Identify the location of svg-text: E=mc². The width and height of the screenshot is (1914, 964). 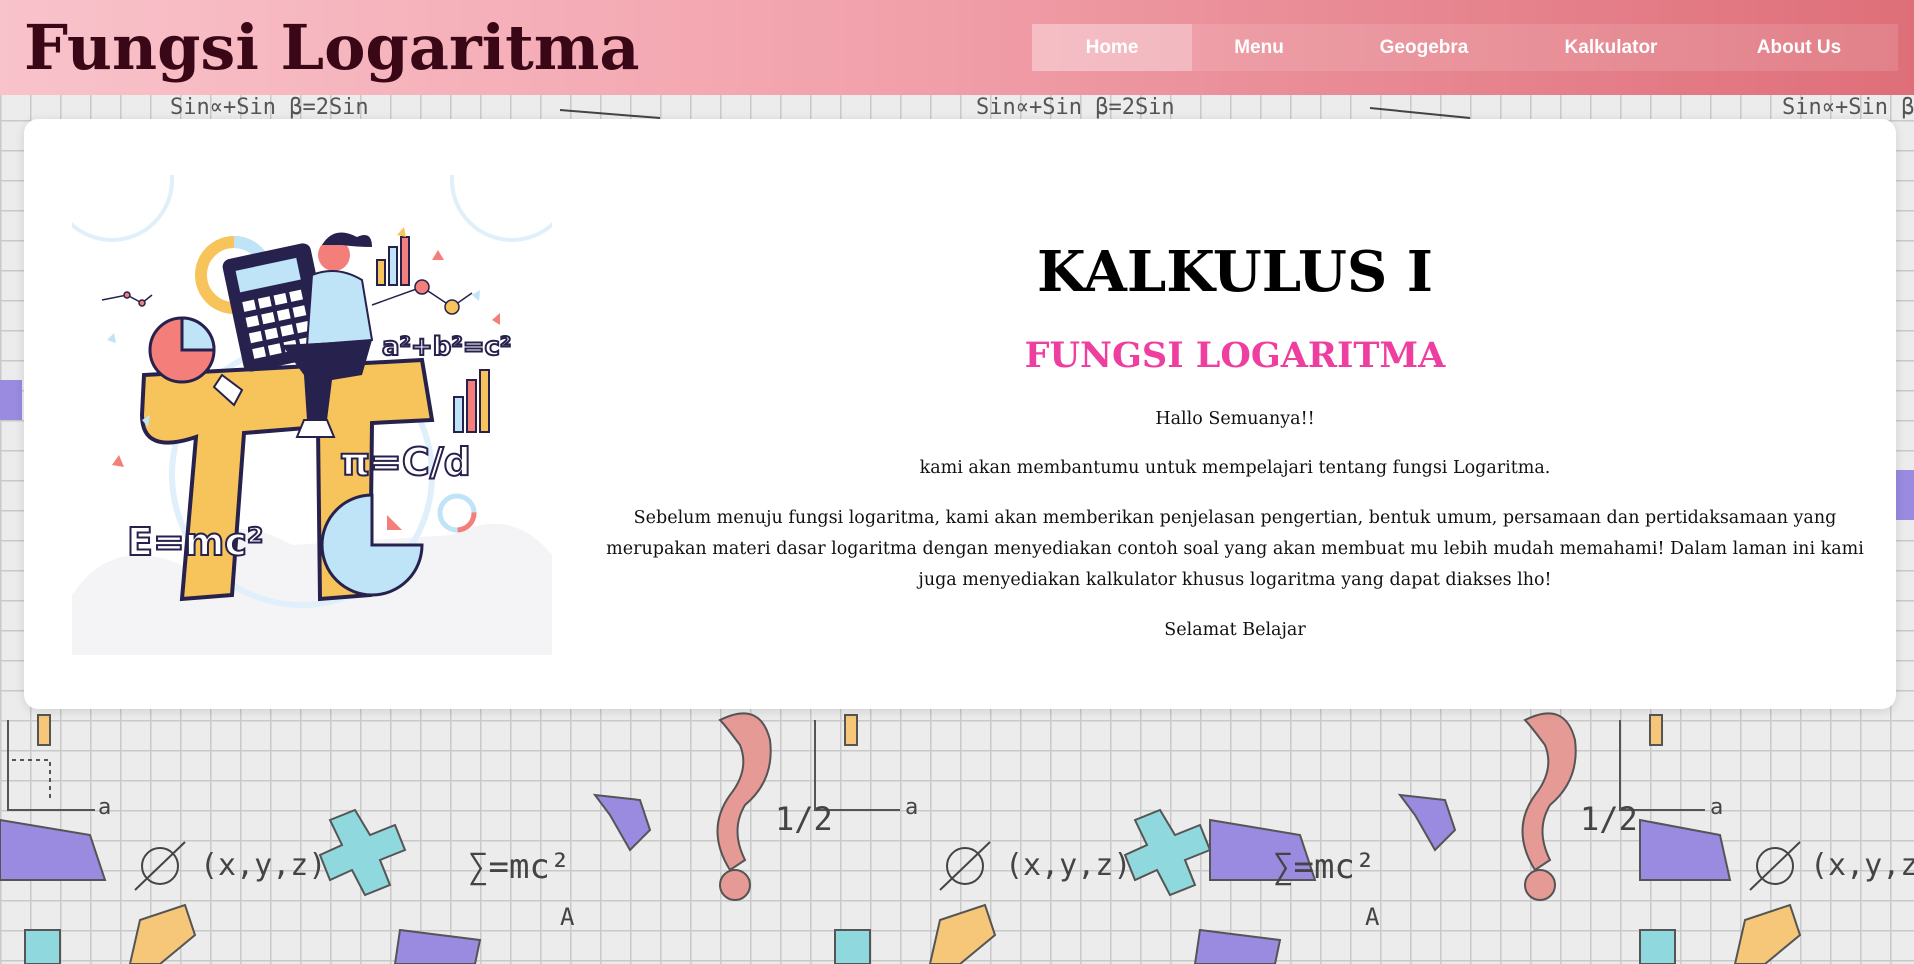
(195, 542).